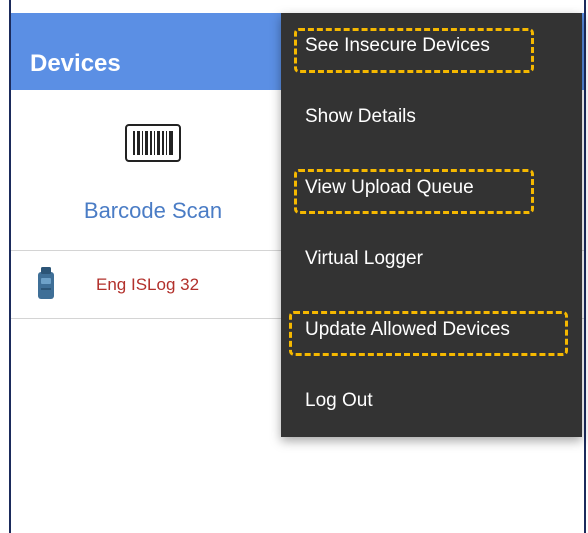 The width and height of the screenshot is (588, 533). I want to click on menu-item-see-insecure-devices: See Insecure Devices, so click(431, 48).